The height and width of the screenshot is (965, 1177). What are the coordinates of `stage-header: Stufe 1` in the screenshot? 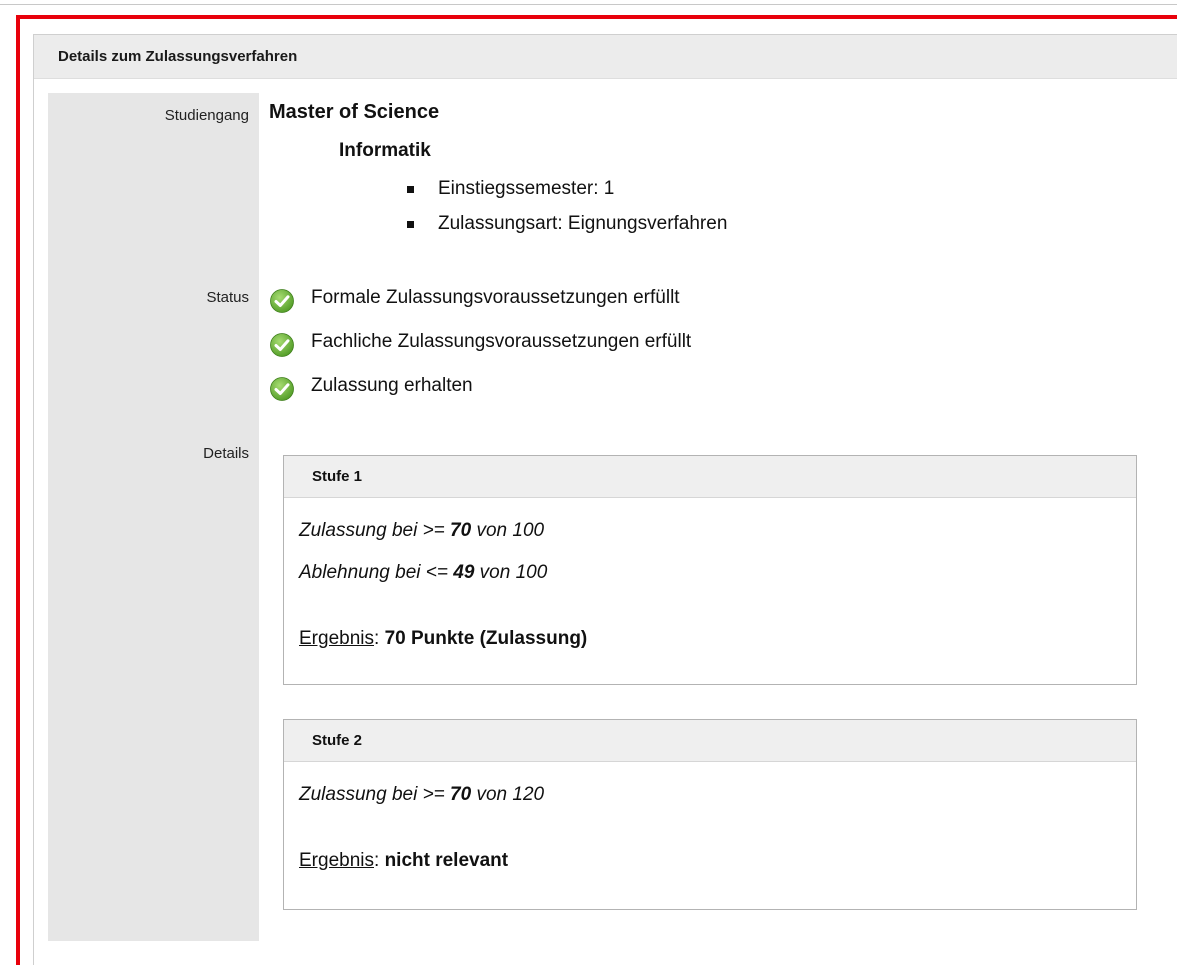 It's located at (710, 477).